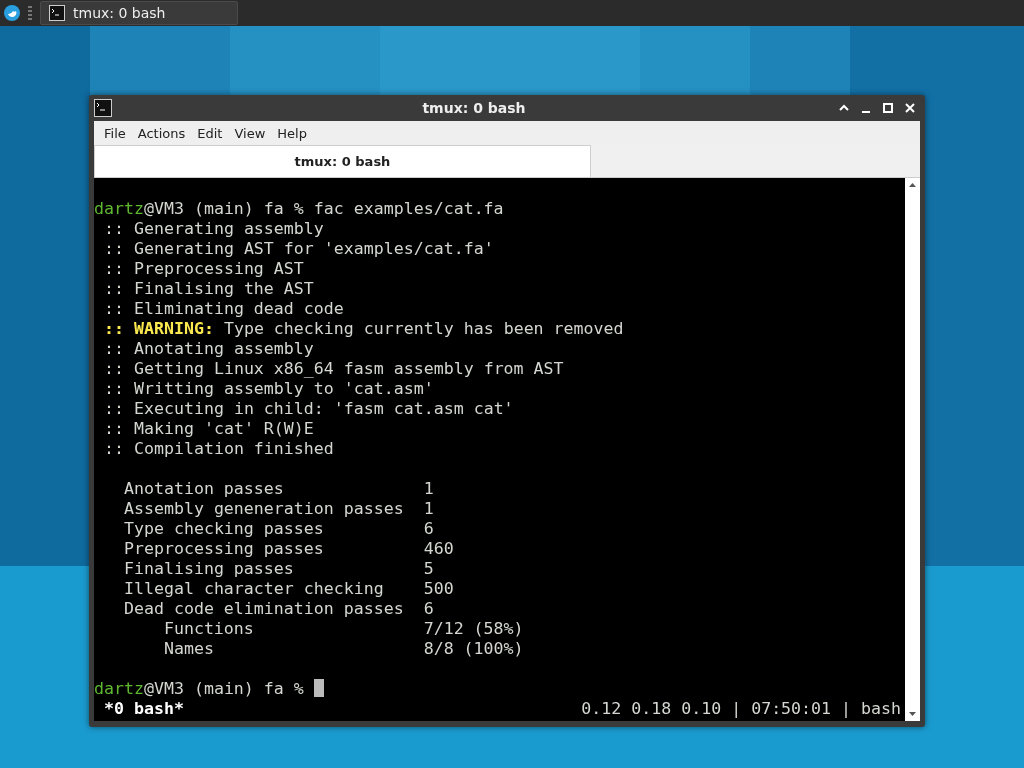  What do you see at coordinates (268, 388) in the screenshot?
I see `log-line: :: Writting assembly to 'cat.asm'` at bounding box center [268, 388].